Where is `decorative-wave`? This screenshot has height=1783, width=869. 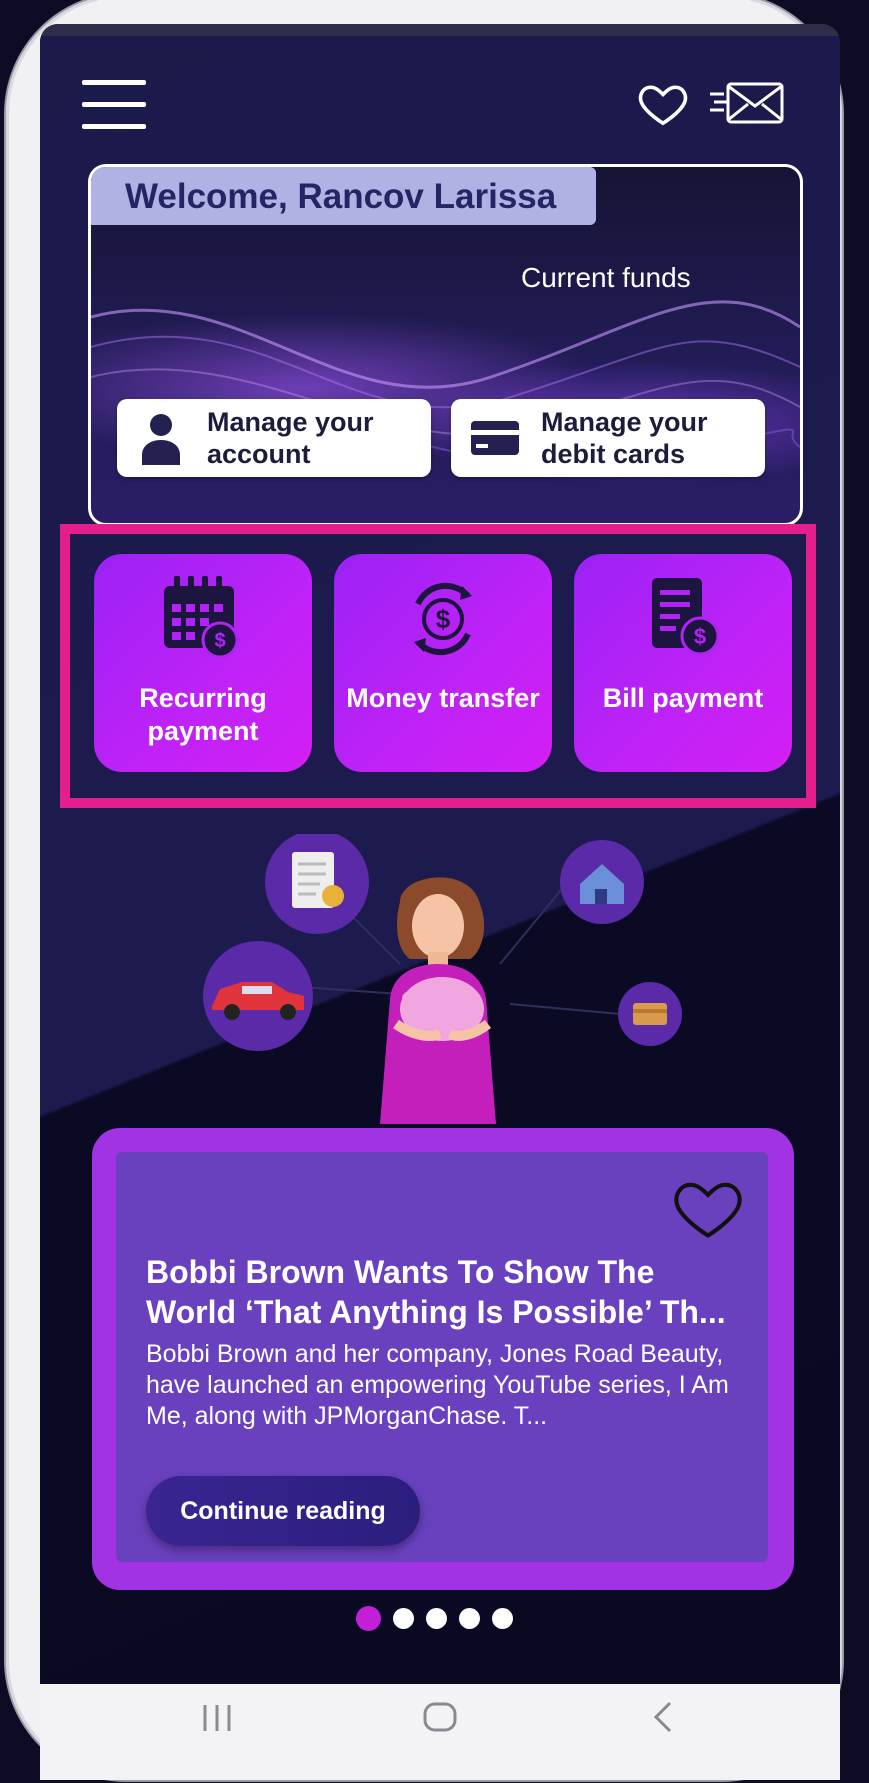
decorative-wave is located at coordinates (445, 383).